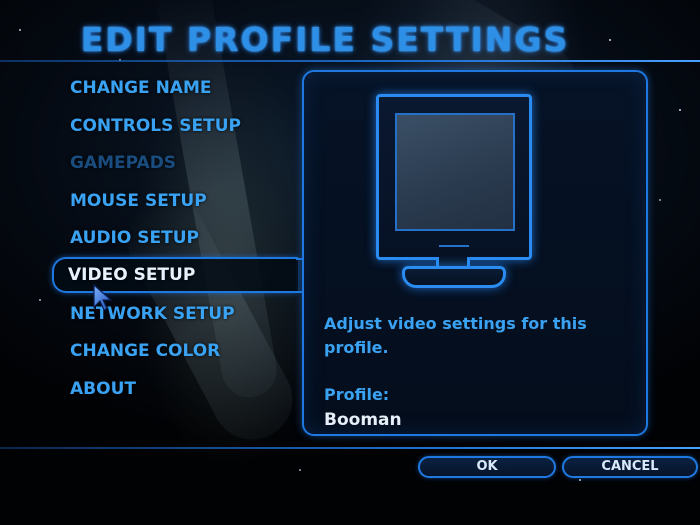 The height and width of the screenshot is (525, 700). Describe the element at coordinates (172, 389) in the screenshot. I see `menu-item-about: ABOUT` at that location.